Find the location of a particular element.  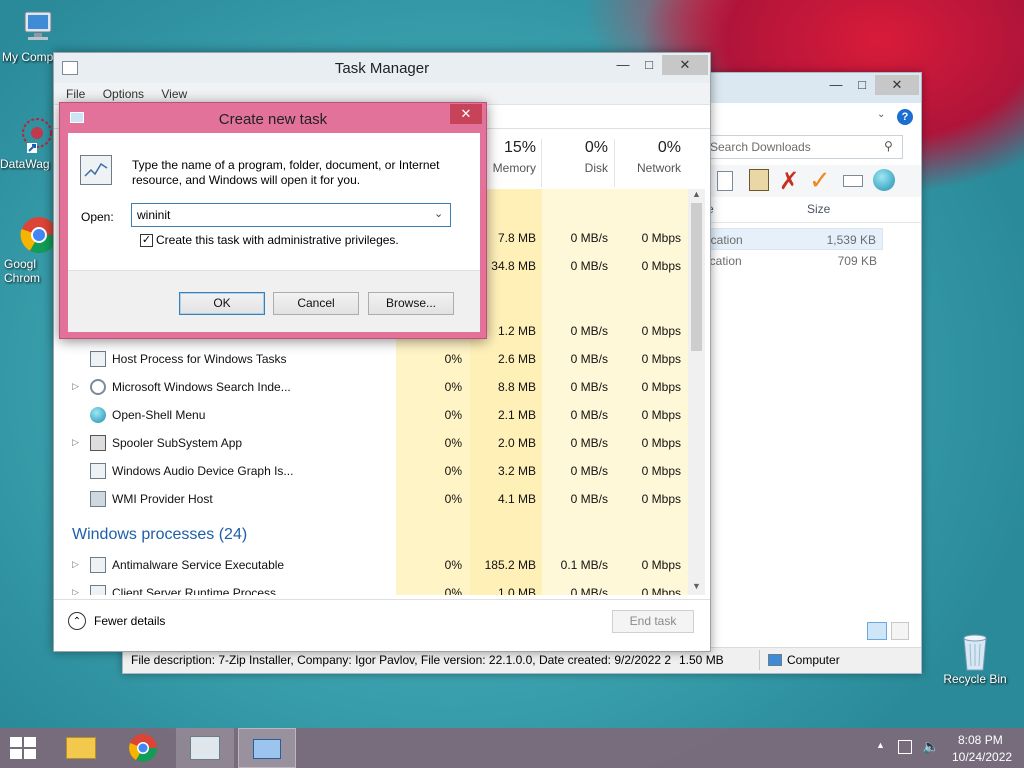

help-icon: ? is located at coordinates (905, 117).